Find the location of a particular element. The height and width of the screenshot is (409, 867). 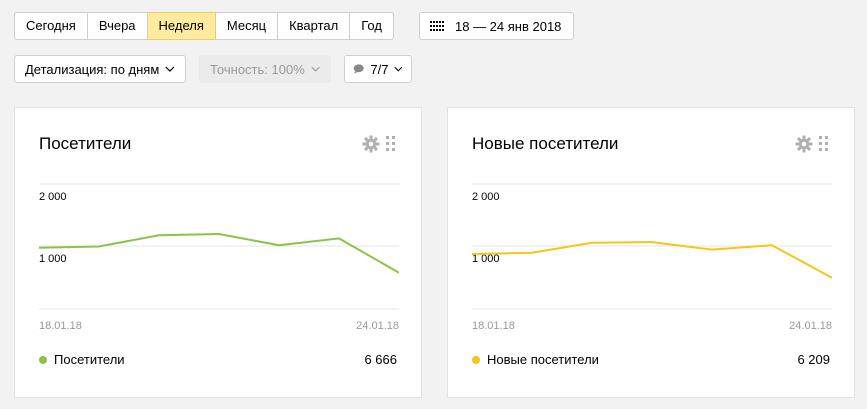

period-today-button: Сегодня is located at coordinates (51, 26).